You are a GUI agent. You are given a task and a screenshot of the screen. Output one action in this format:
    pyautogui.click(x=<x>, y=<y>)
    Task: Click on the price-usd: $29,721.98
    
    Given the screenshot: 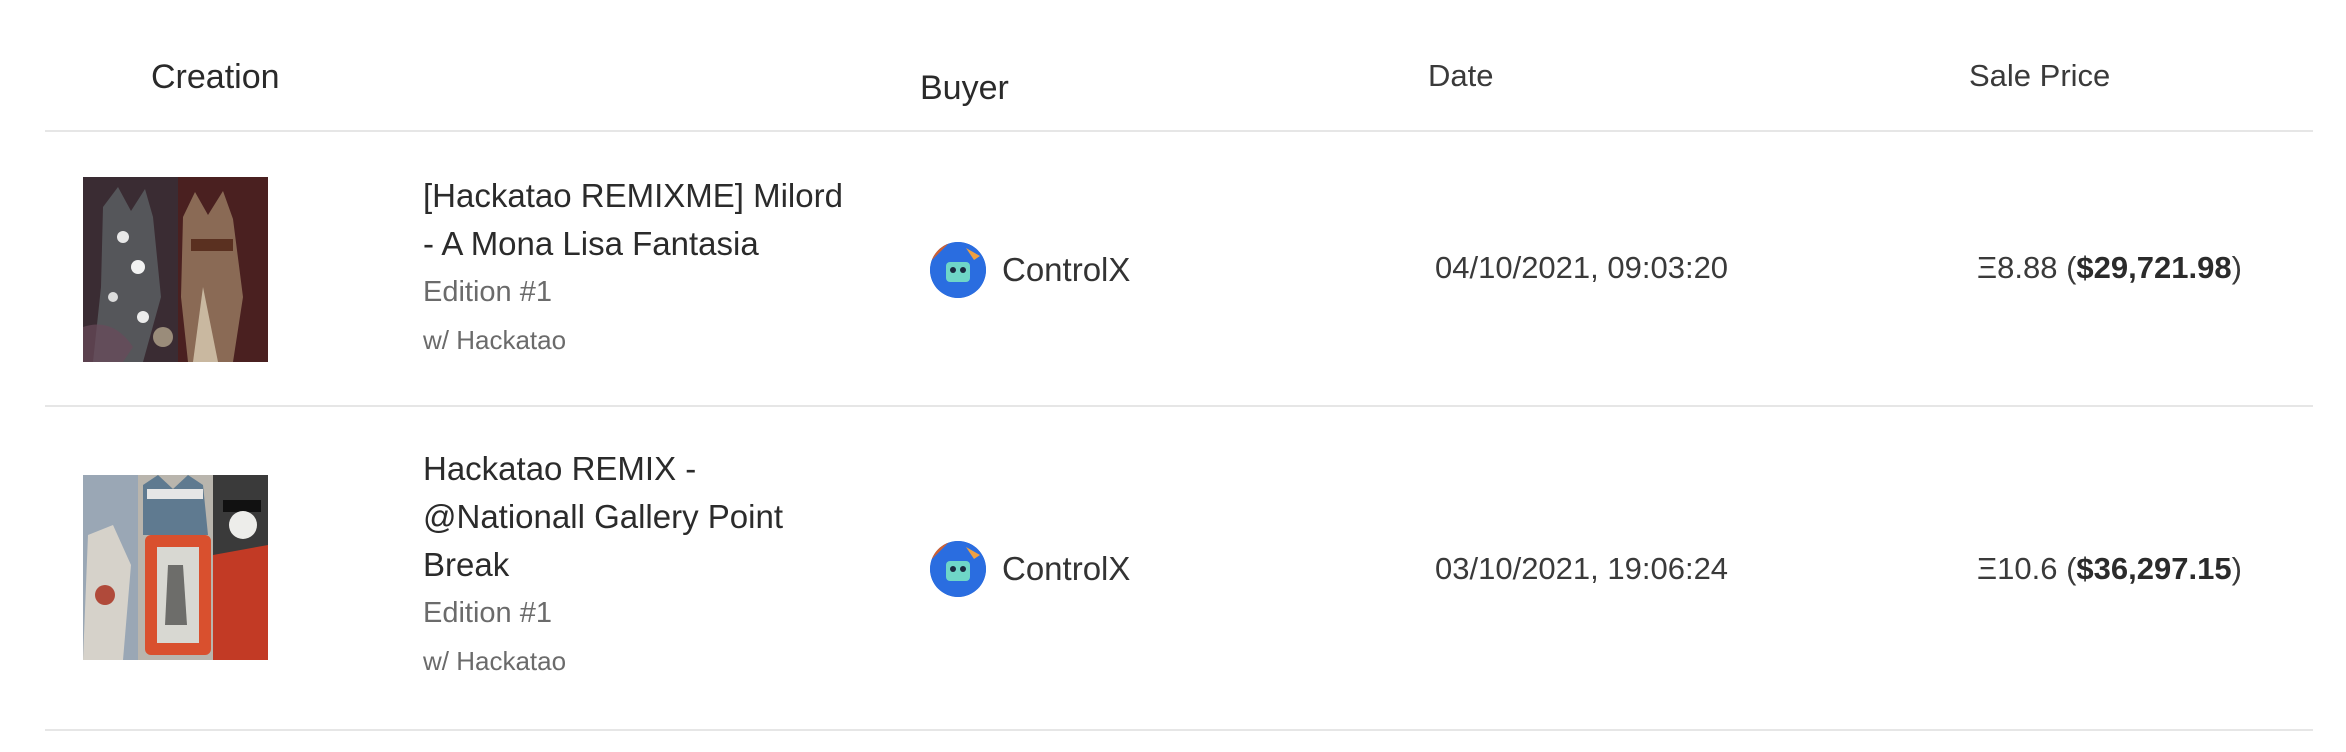 What is the action you would take?
    pyautogui.click(x=2154, y=267)
    